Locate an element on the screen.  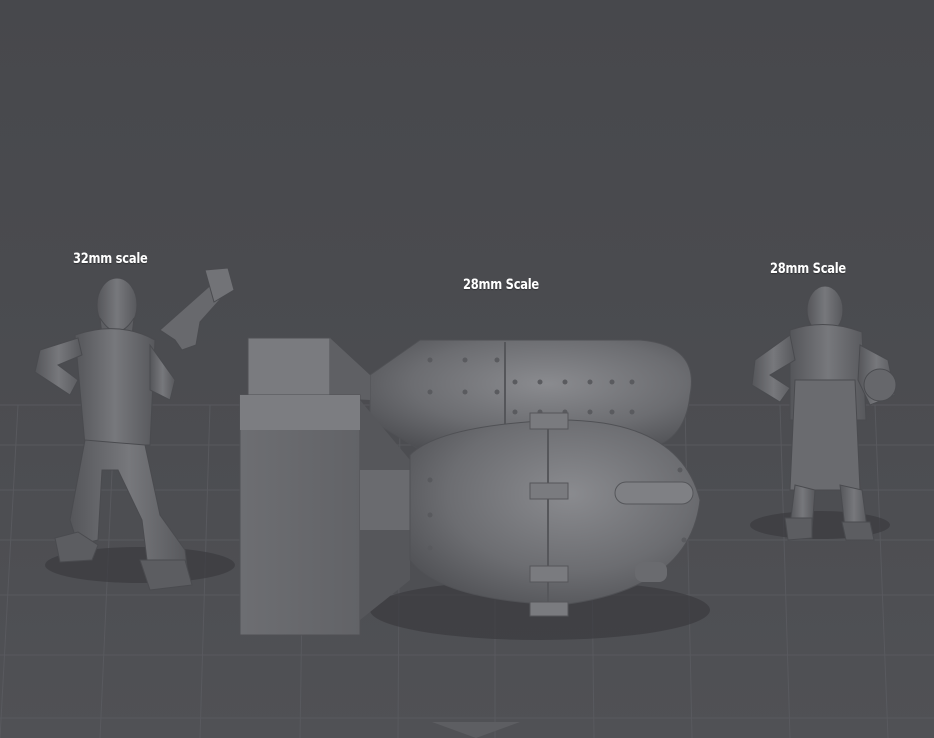
right-figure-scale-label: 28mm Scale is located at coordinates (808, 269).